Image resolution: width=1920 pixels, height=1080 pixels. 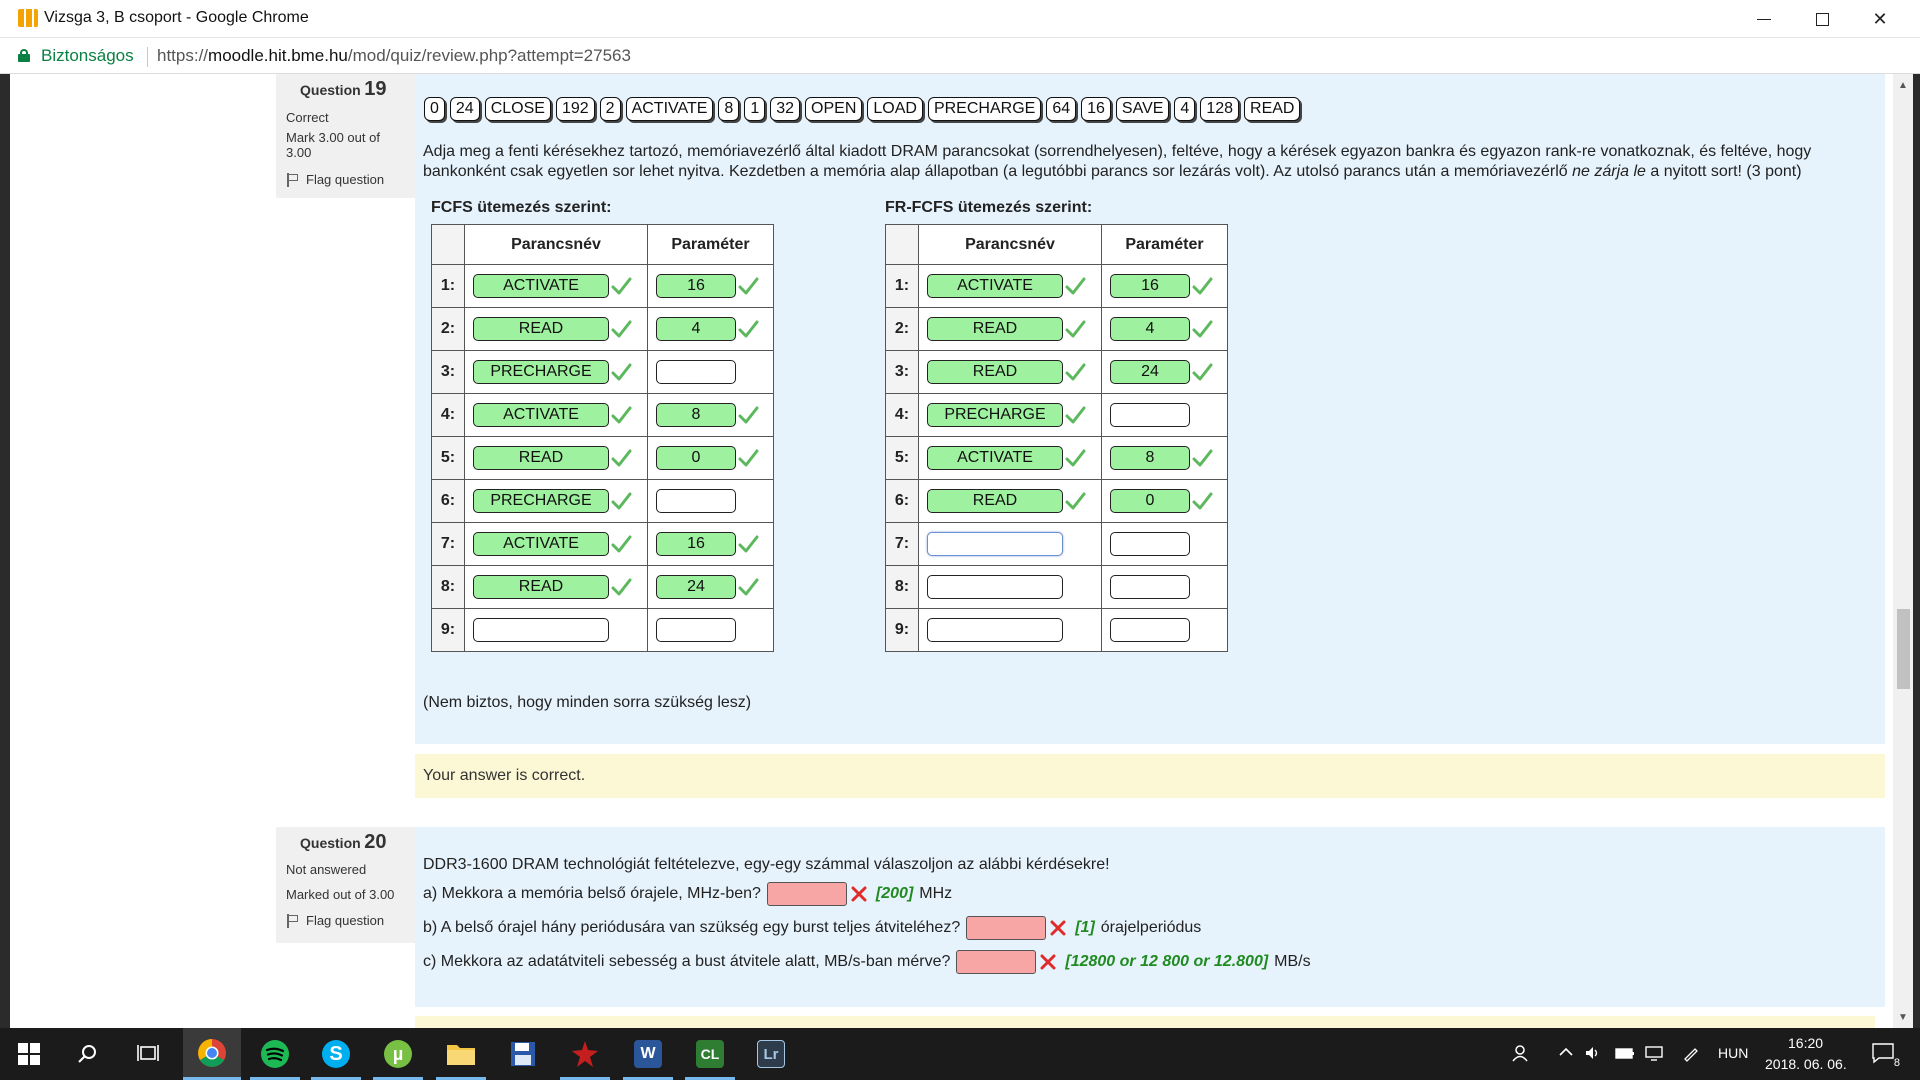 What do you see at coordinates (1896, 1063) in the screenshot?
I see `notification-count: 8` at bounding box center [1896, 1063].